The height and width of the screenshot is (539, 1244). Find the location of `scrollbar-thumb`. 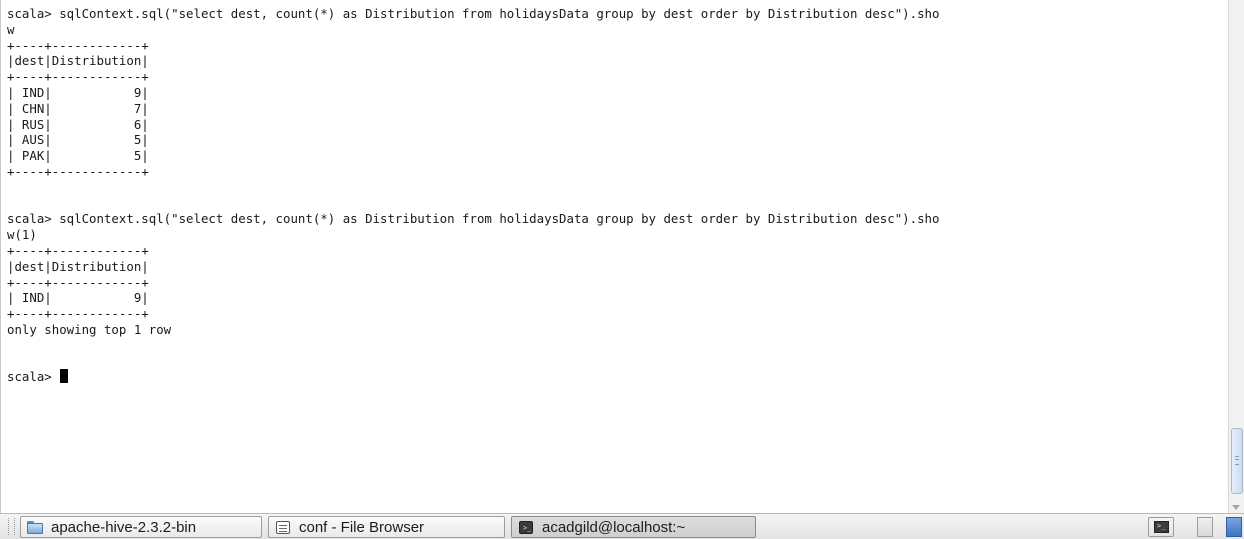

scrollbar-thumb is located at coordinates (1237, 461).